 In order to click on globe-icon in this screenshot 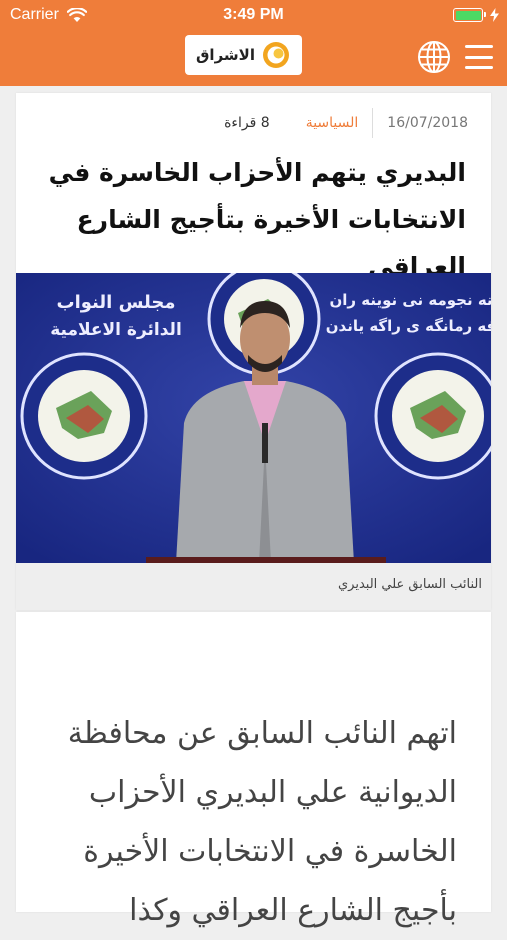, I will do `click(434, 57)`.